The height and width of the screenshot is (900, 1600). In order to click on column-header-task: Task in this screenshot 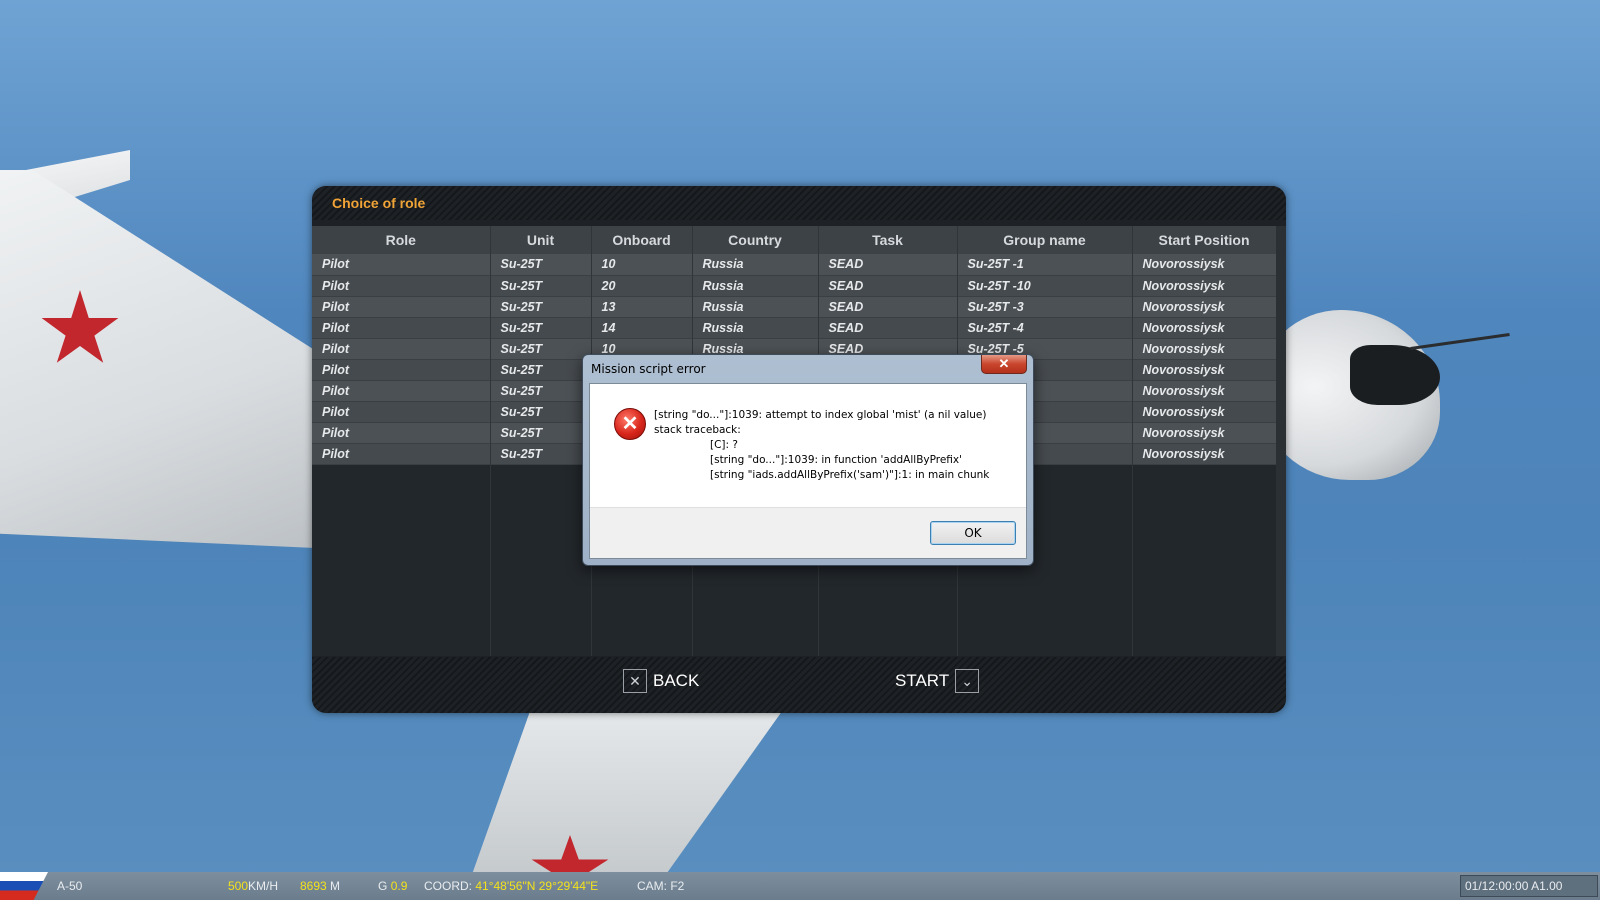, I will do `click(888, 240)`.